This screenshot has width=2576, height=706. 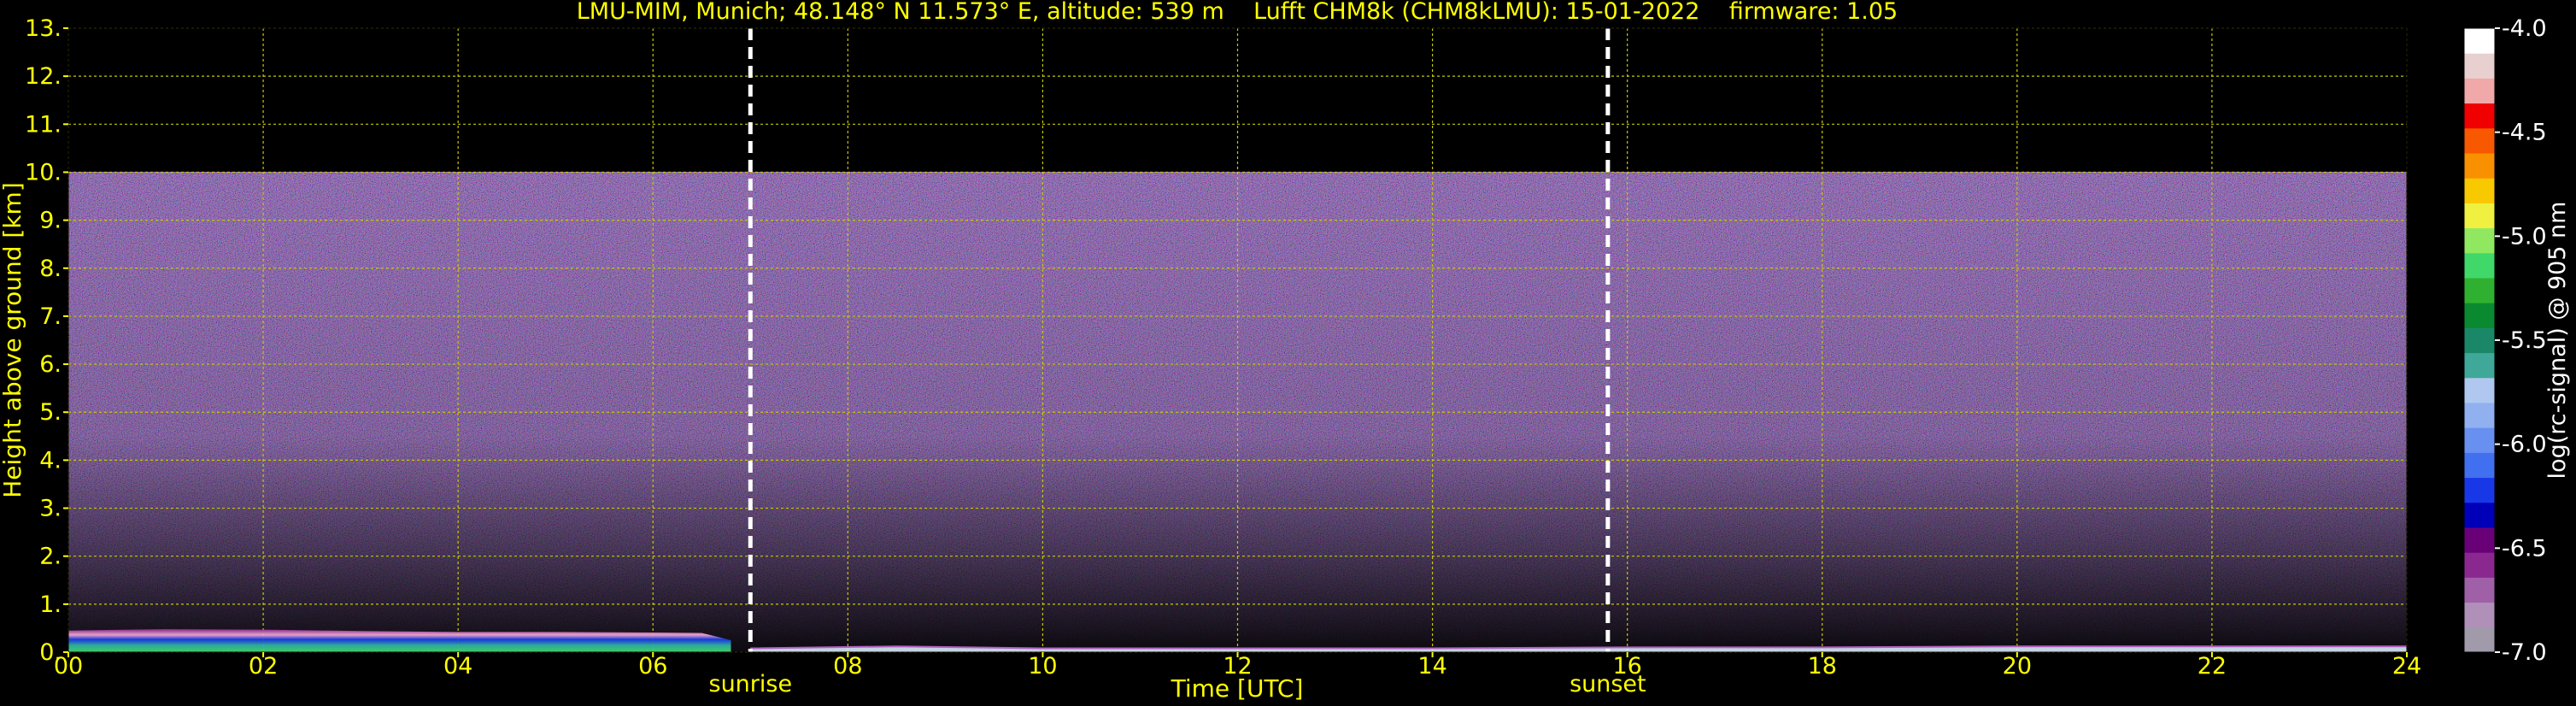 What do you see at coordinates (2524, 548) in the screenshot?
I see `colorbar-tick-label: -6.5` at bounding box center [2524, 548].